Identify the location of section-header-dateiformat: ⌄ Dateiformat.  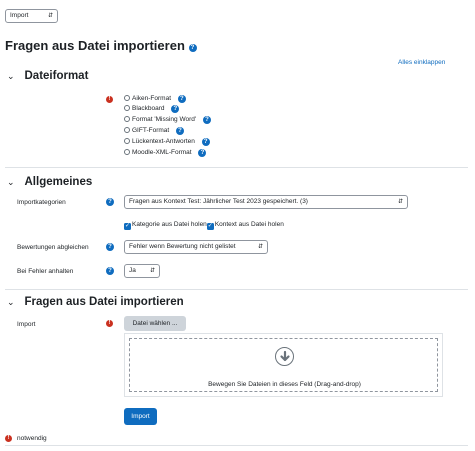
(47, 76).